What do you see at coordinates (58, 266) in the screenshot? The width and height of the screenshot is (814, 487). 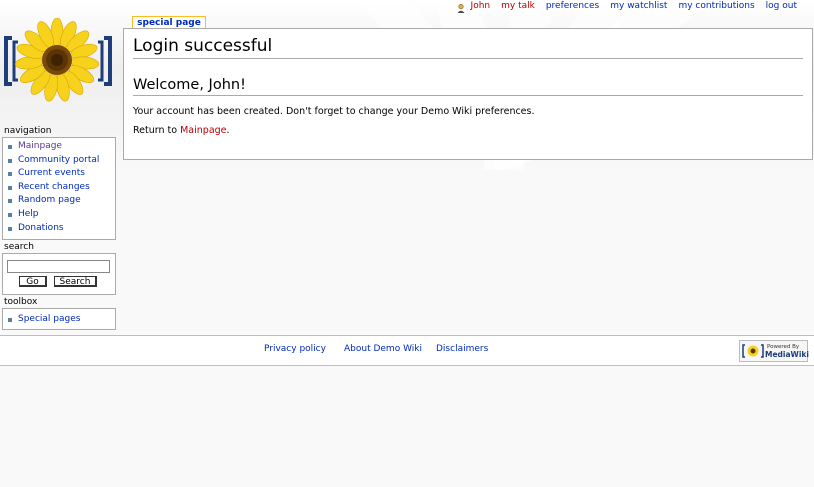 I see `search-input` at bounding box center [58, 266].